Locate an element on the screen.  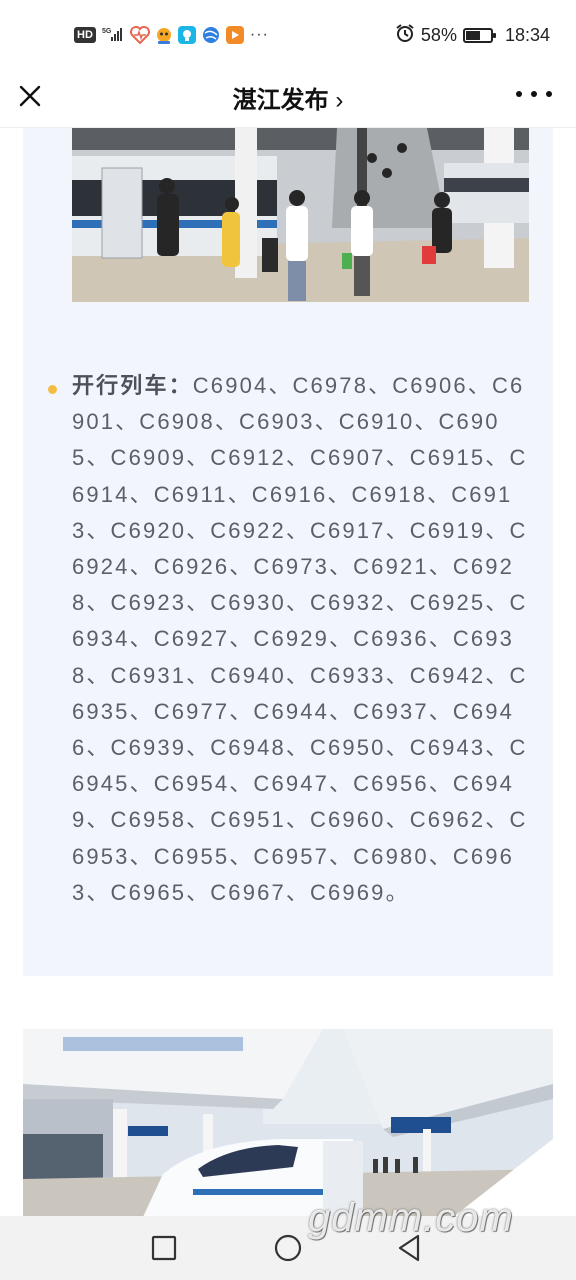
home-circle-icon is located at coordinates (288, 1248).